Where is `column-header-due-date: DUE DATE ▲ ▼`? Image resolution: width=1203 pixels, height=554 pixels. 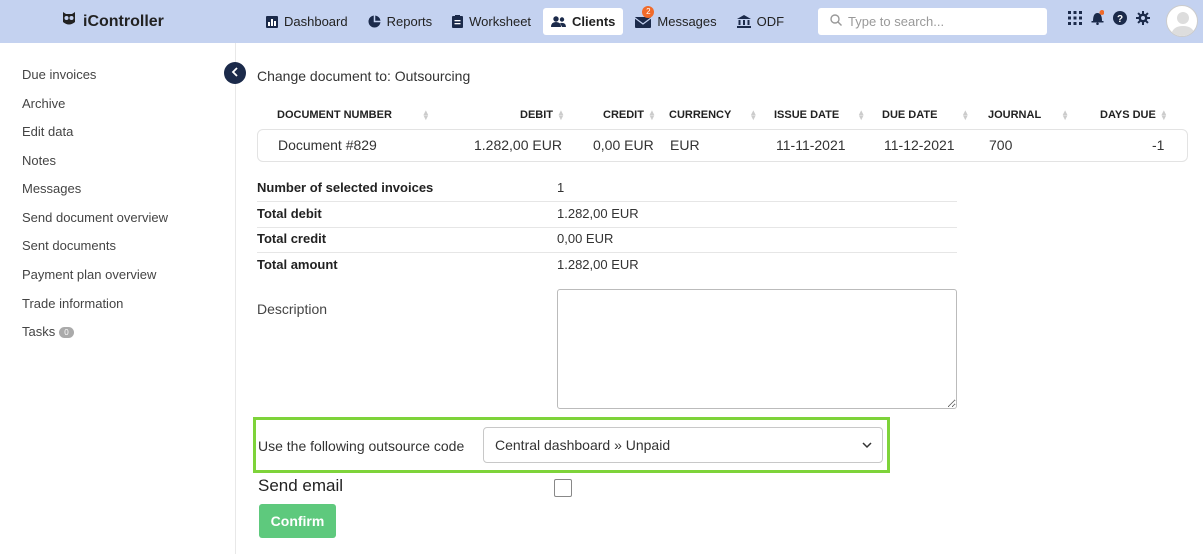 column-header-due-date: DUE DATE ▲ ▼ is located at coordinates (926, 115).